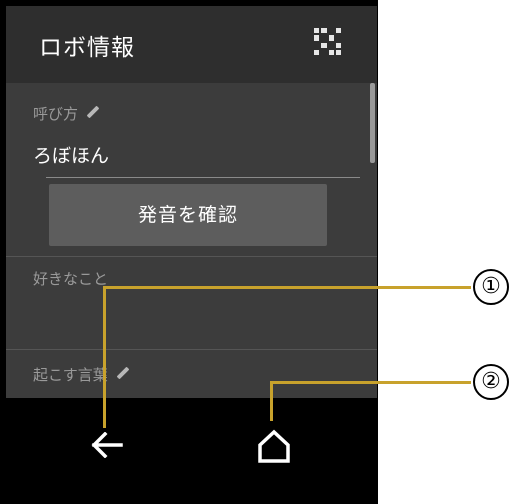 This screenshot has width=518, height=504. What do you see at coordinates (56, 114) in the screenshot?
I see `nickname-label: 呼び方` at bounding box center [56, 114].